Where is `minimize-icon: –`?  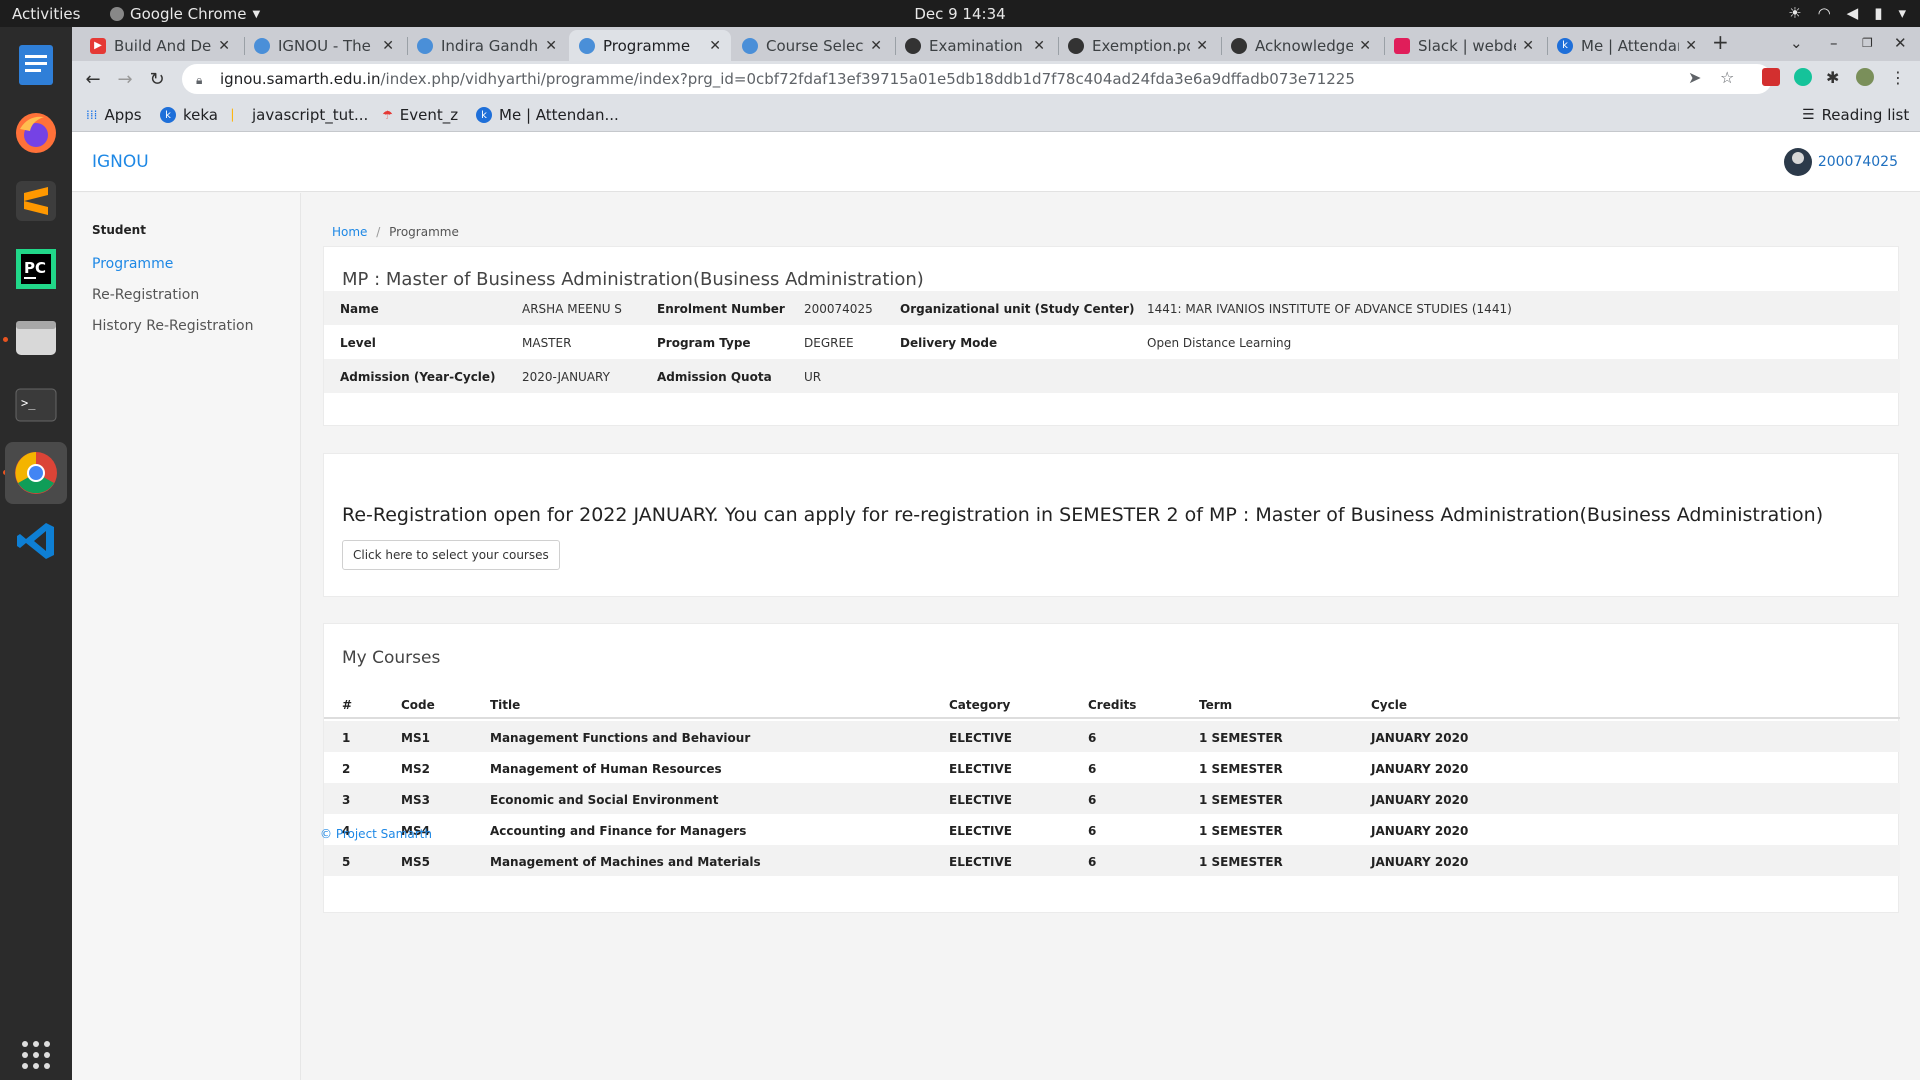
minimize-icon: – is located at coordinates (1834, 43).